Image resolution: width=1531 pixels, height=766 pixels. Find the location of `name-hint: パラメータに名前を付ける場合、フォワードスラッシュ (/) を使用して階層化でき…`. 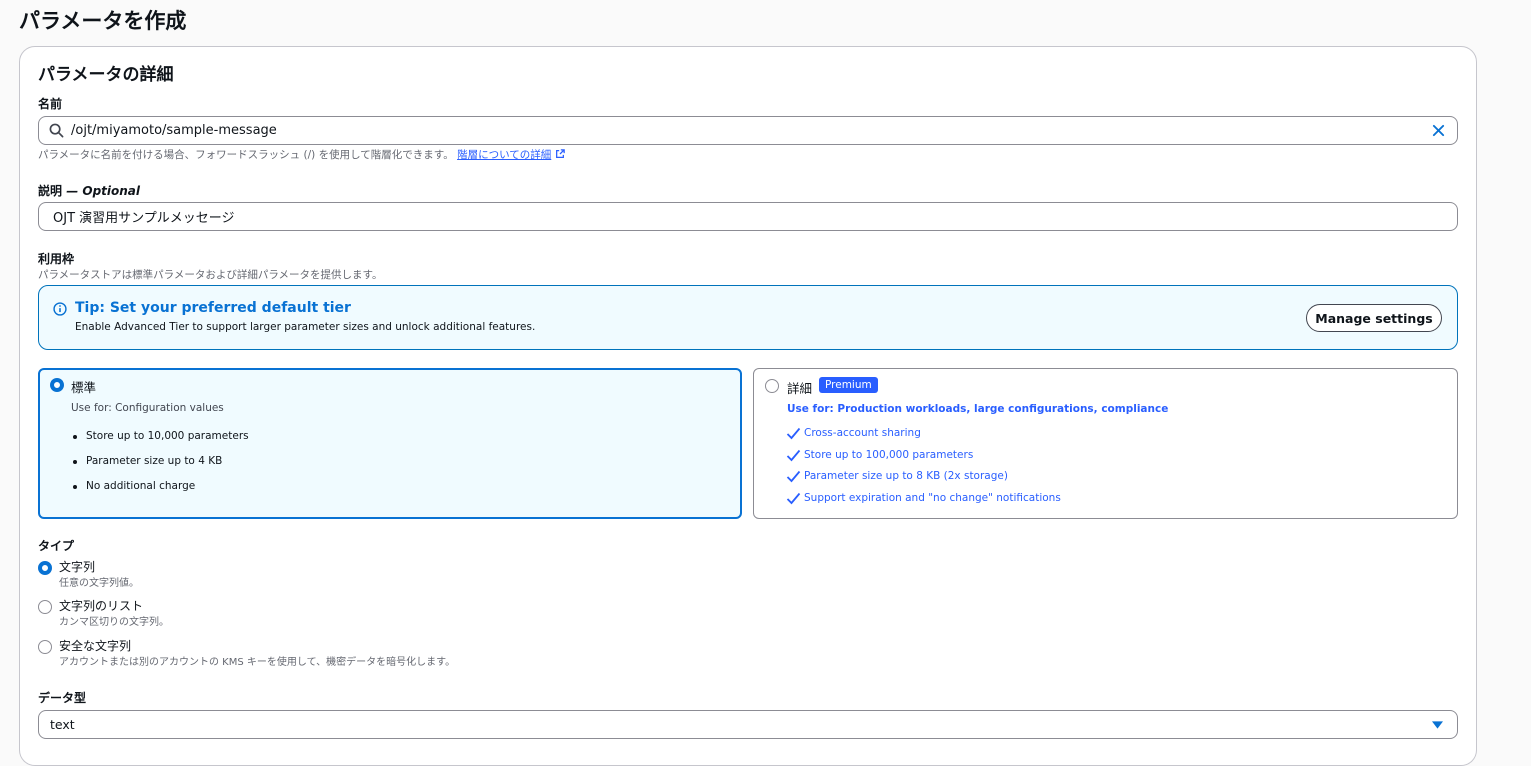

name-hint: パラメータに名前を付ける場合、フォワードスラッシュ (/) を使用して階層化でき… is located at coordinates (301, 154).